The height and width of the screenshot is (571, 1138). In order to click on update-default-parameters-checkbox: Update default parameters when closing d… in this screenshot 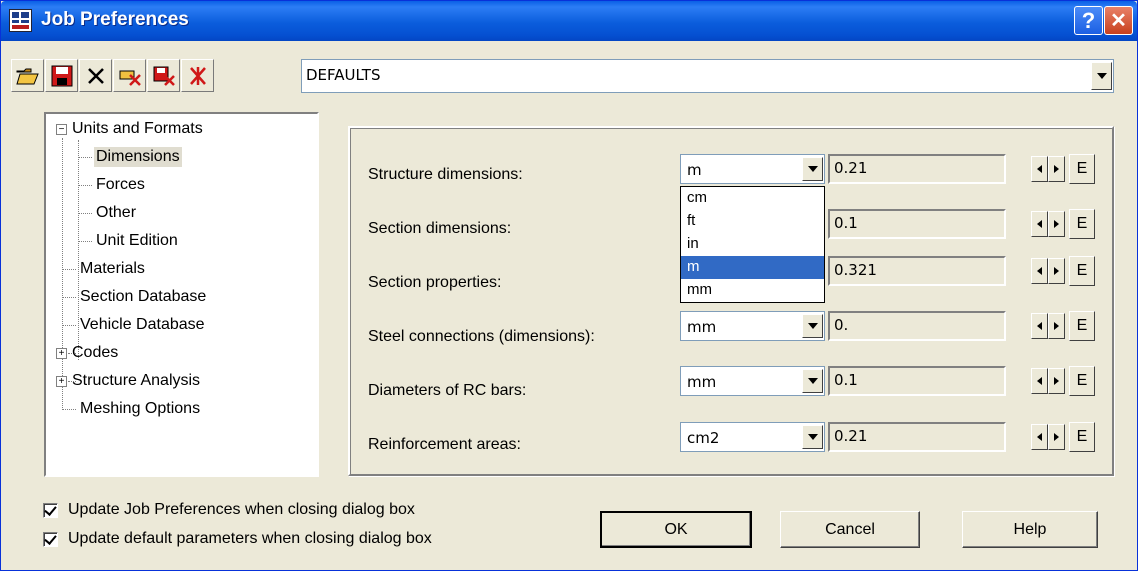, I will do `click(237, 539)`.